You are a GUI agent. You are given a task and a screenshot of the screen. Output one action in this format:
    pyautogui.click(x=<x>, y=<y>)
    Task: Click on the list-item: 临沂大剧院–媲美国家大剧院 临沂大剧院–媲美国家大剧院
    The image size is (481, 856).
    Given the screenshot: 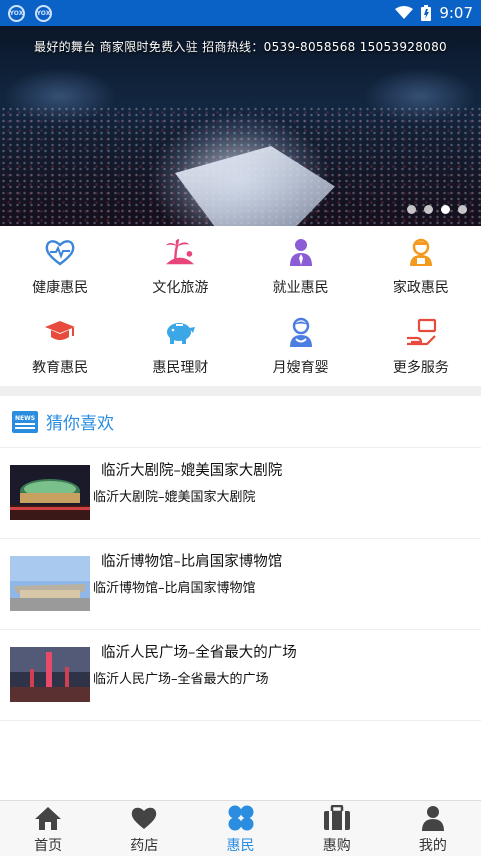 What is the action you would take?
    pyautogui.click(x=240, y=493)
    